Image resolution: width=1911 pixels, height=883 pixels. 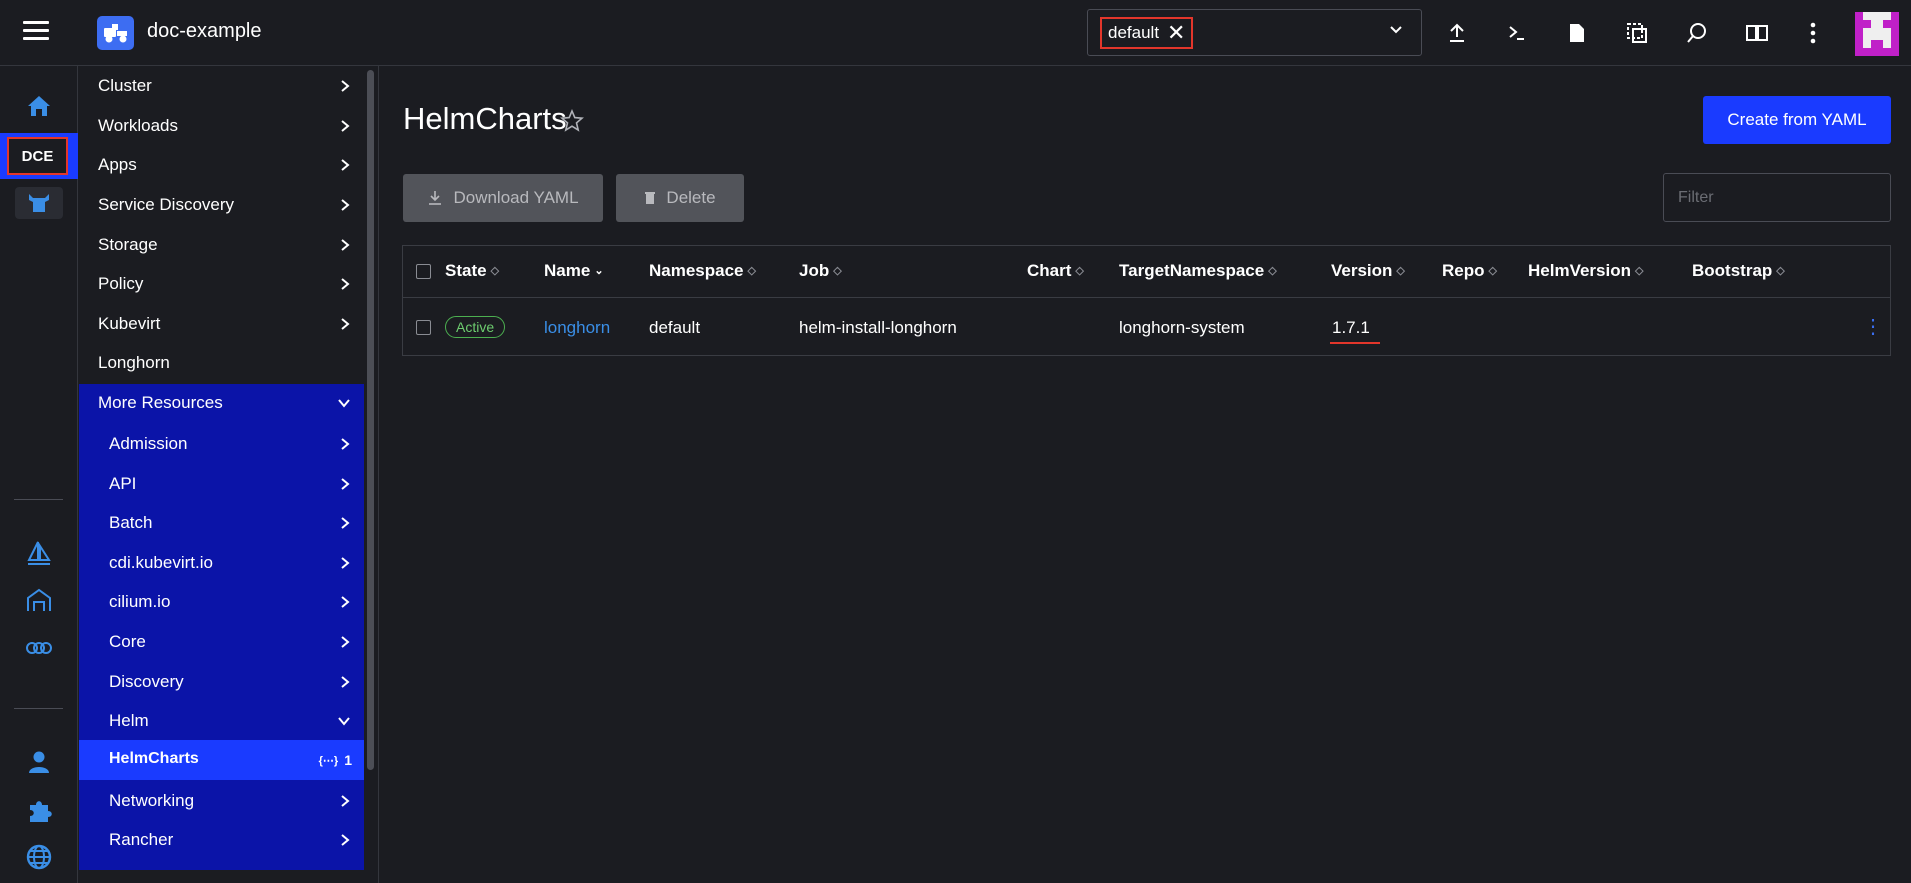 I want to click on nav-item-label: Rancher, so click(x=141, y=839).